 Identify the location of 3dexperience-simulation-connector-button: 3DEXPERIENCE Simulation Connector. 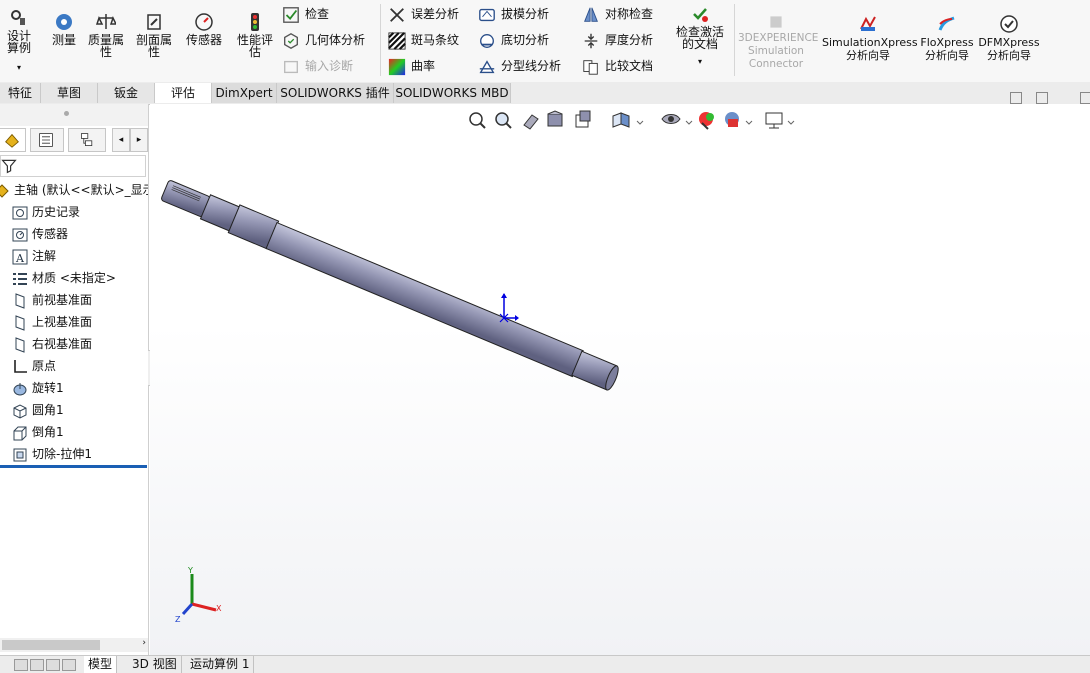
(778, 42).